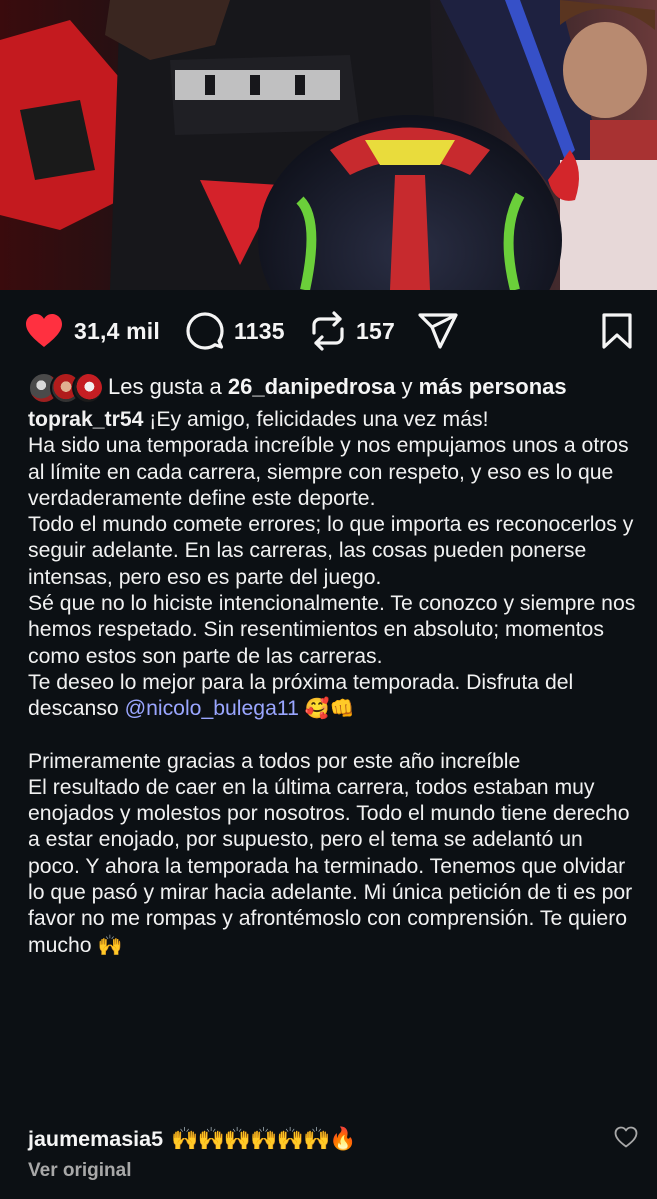 The height and width of the screenshot is (1199, 657). What do you see at coordinates (205, 331) in the screenshot?
I see `comment-bubble-icon` at bounding box center [205, 331].